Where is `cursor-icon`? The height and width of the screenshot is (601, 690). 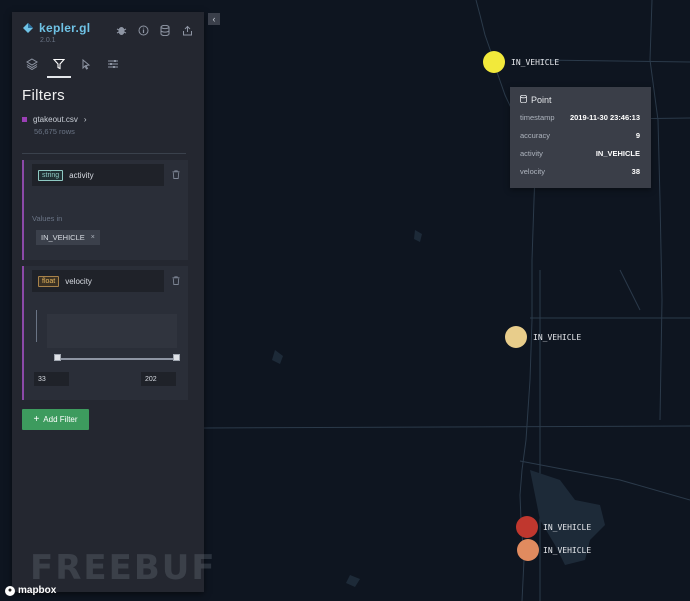 cursor-icon is located at coordinates (86, 64).